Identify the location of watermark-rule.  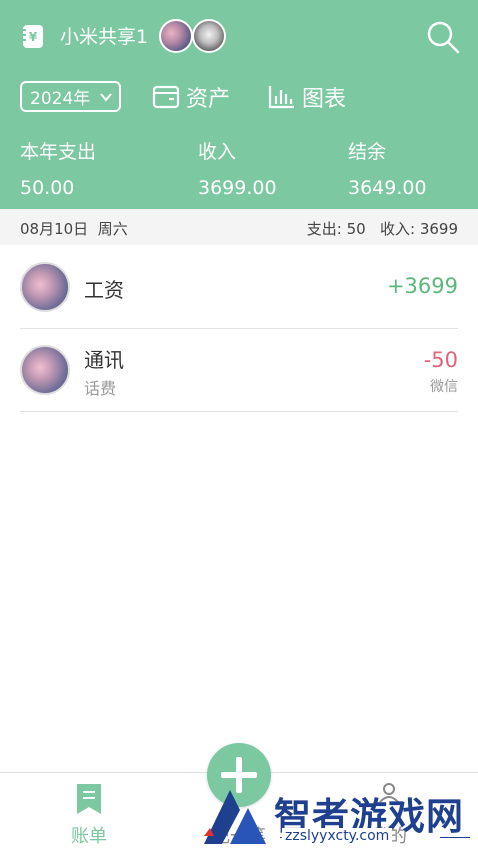
(455, 837).